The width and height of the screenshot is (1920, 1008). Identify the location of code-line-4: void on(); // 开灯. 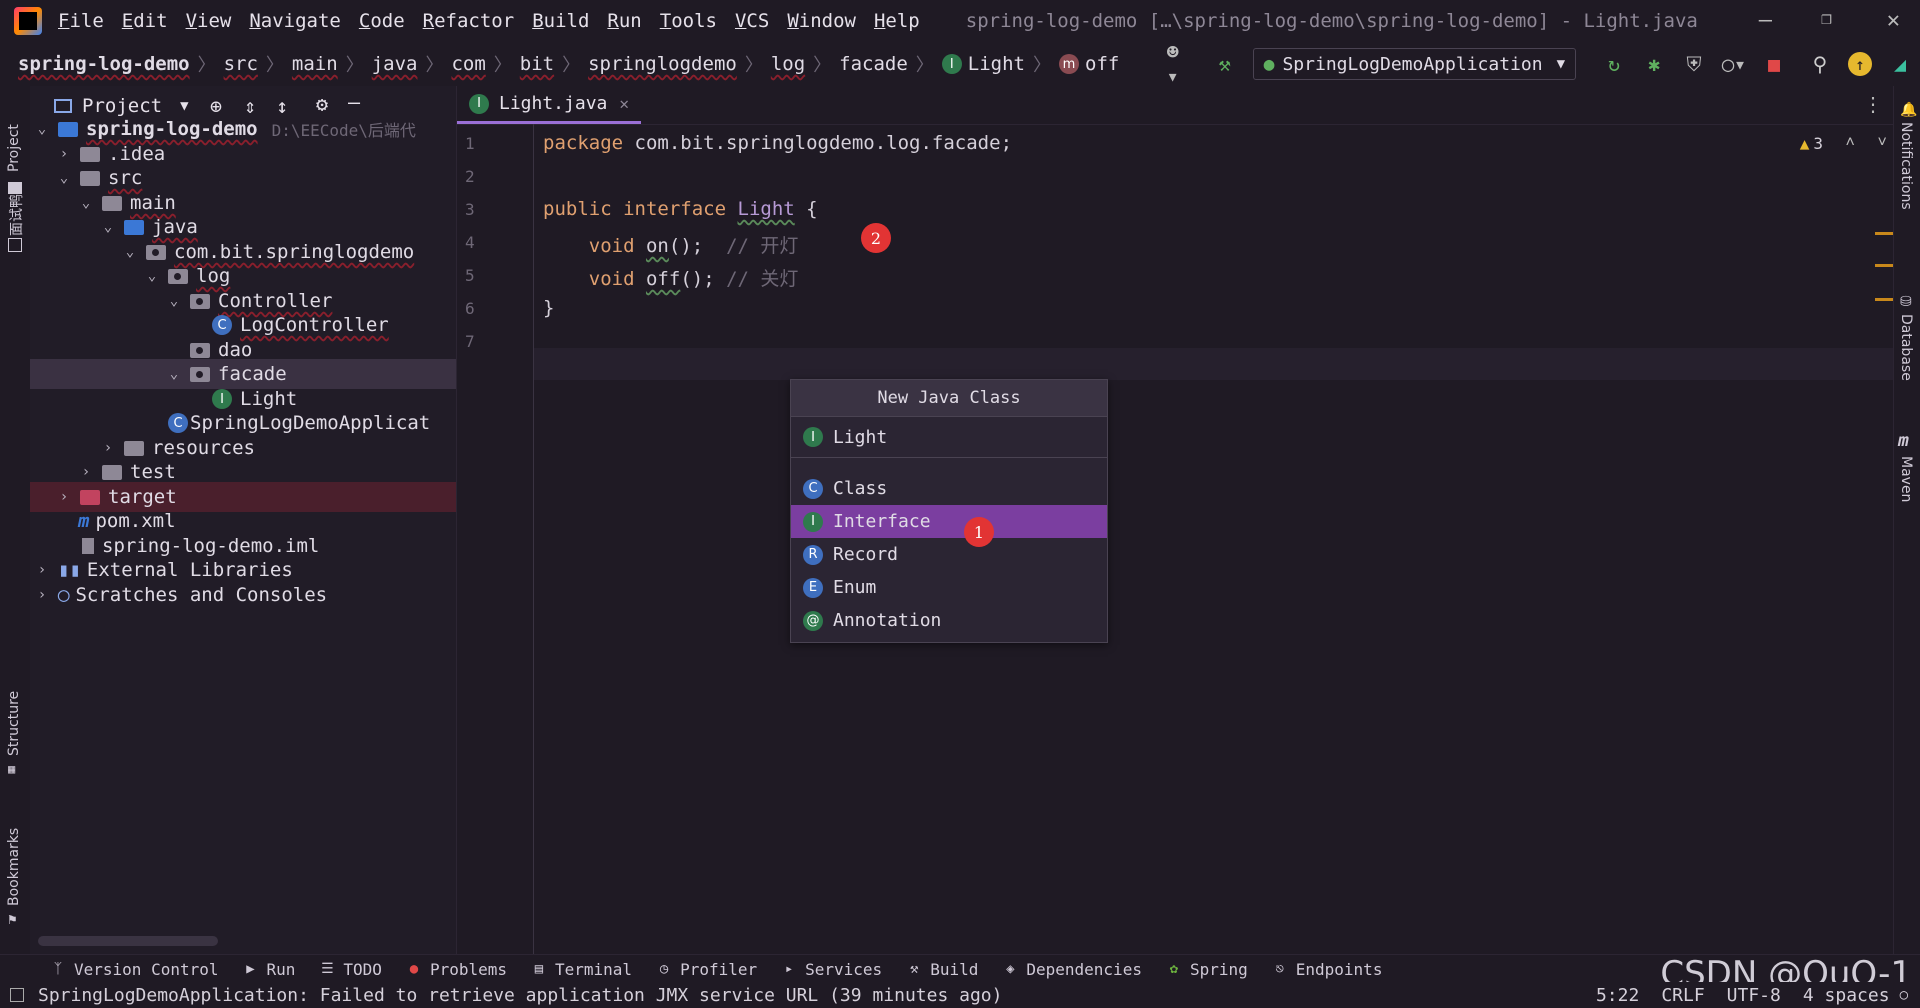
(671, 244).